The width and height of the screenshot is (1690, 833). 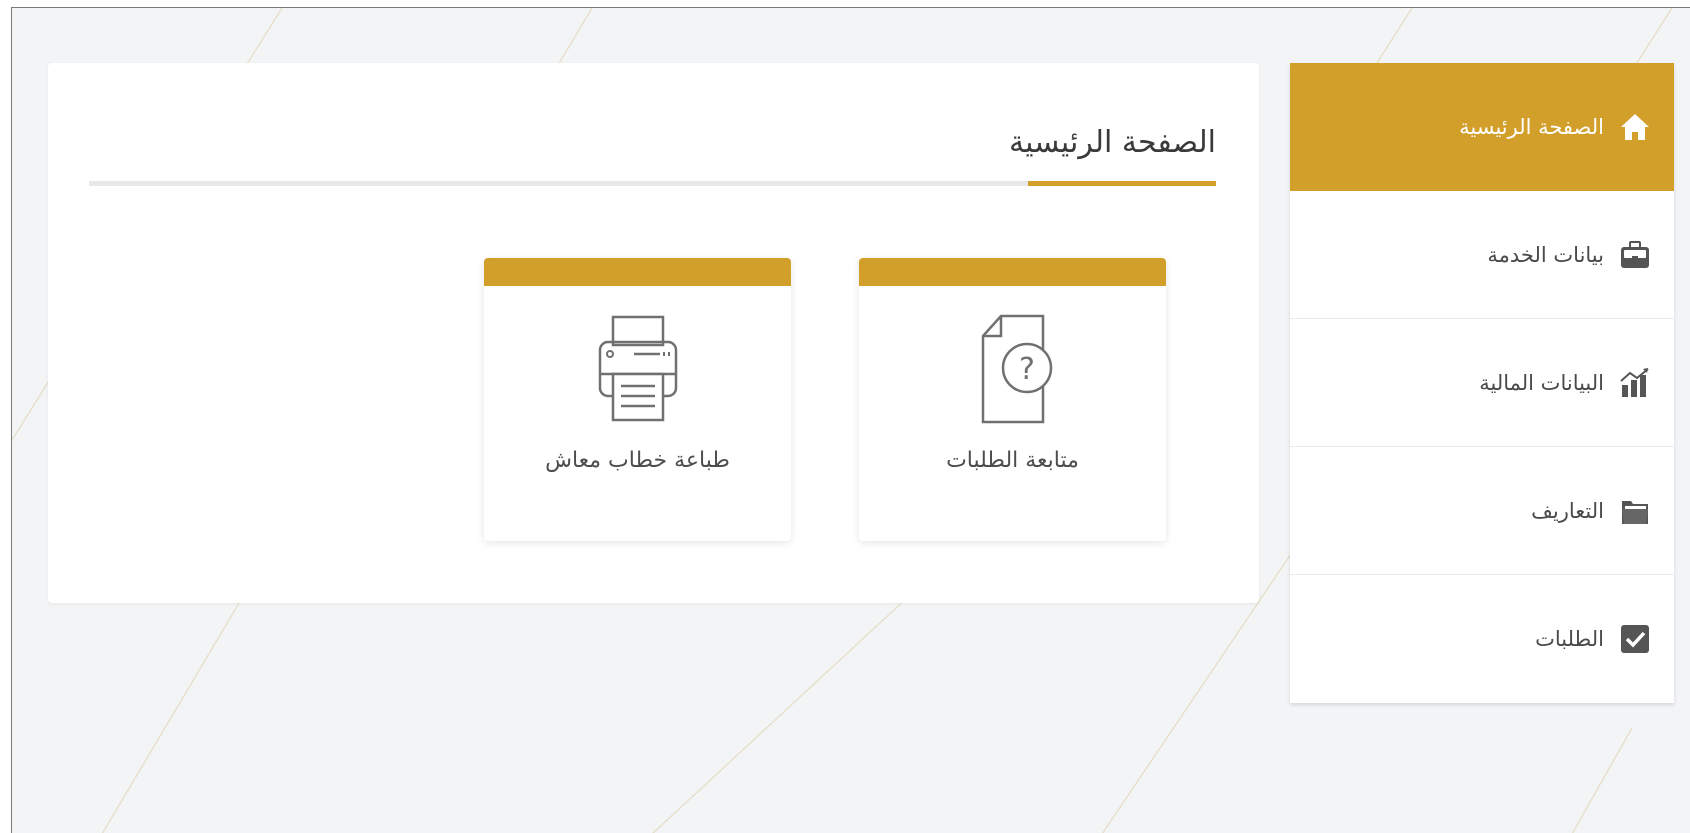 I want to click on sidebar-item-requests: الطلبات, so click(x=1482, y=639).